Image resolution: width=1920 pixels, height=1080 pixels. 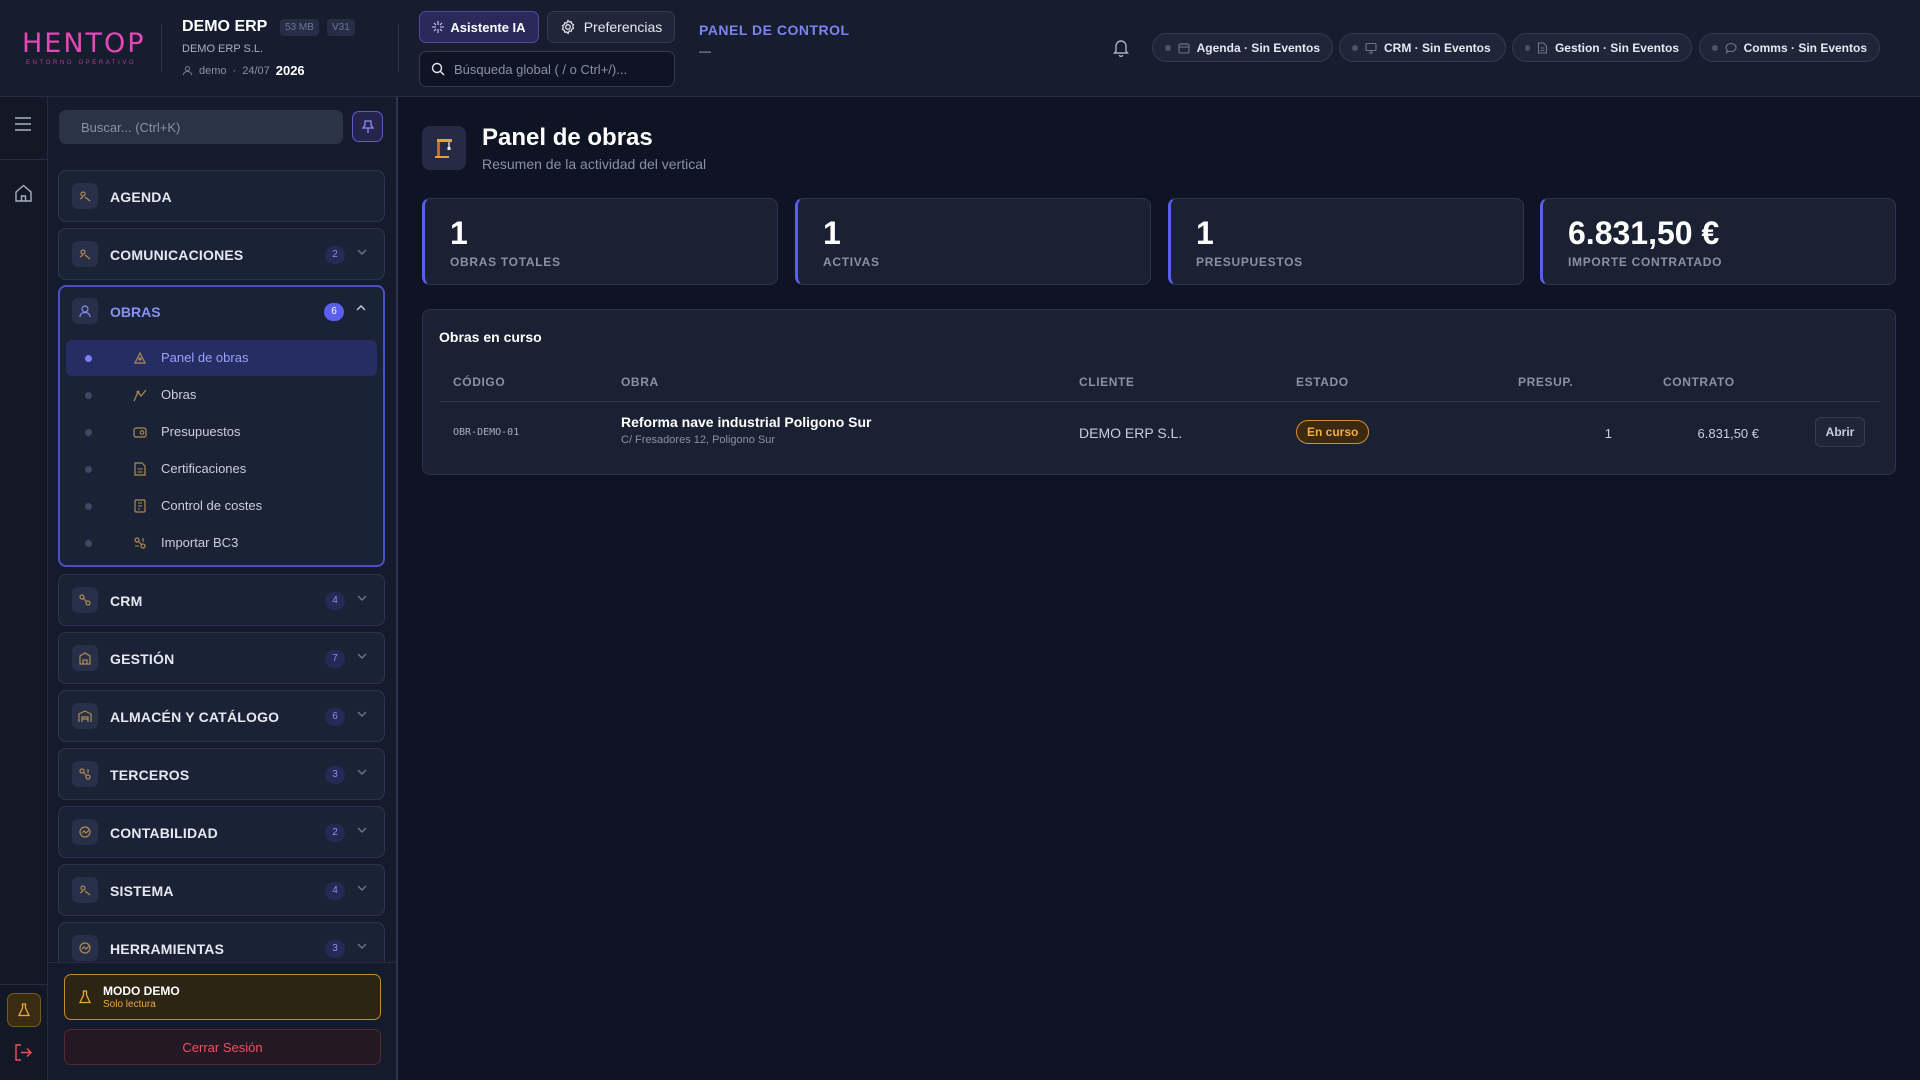 I want to click on home-icon, so click(x=23, y=193).